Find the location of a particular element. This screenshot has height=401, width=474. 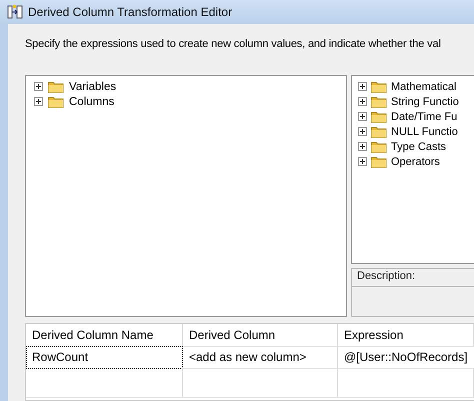

tree-item: String Functio is located at coordinates (425, 102).